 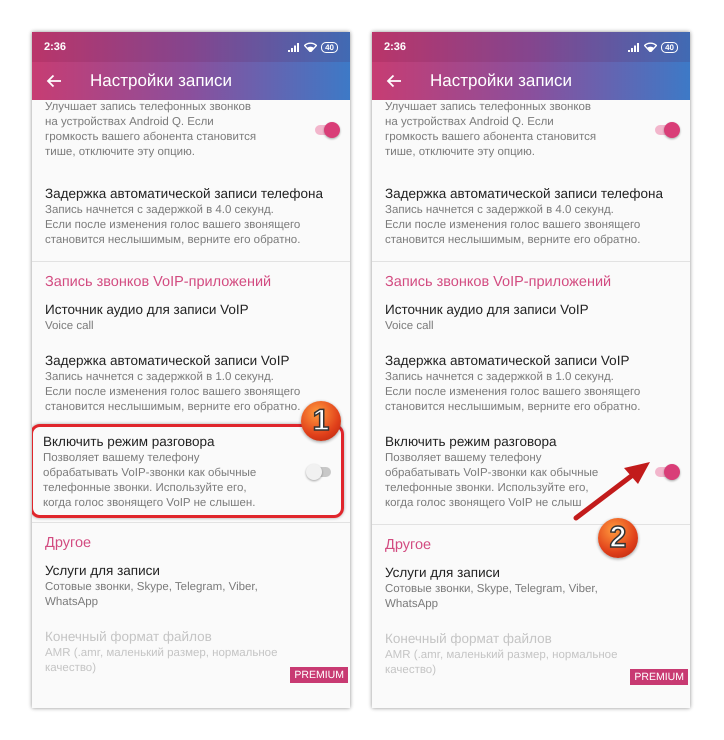 What do you see at coordinates (191, 537) in the screenshot?
I see `section-header: Другое` at bounding box center [191, 537].